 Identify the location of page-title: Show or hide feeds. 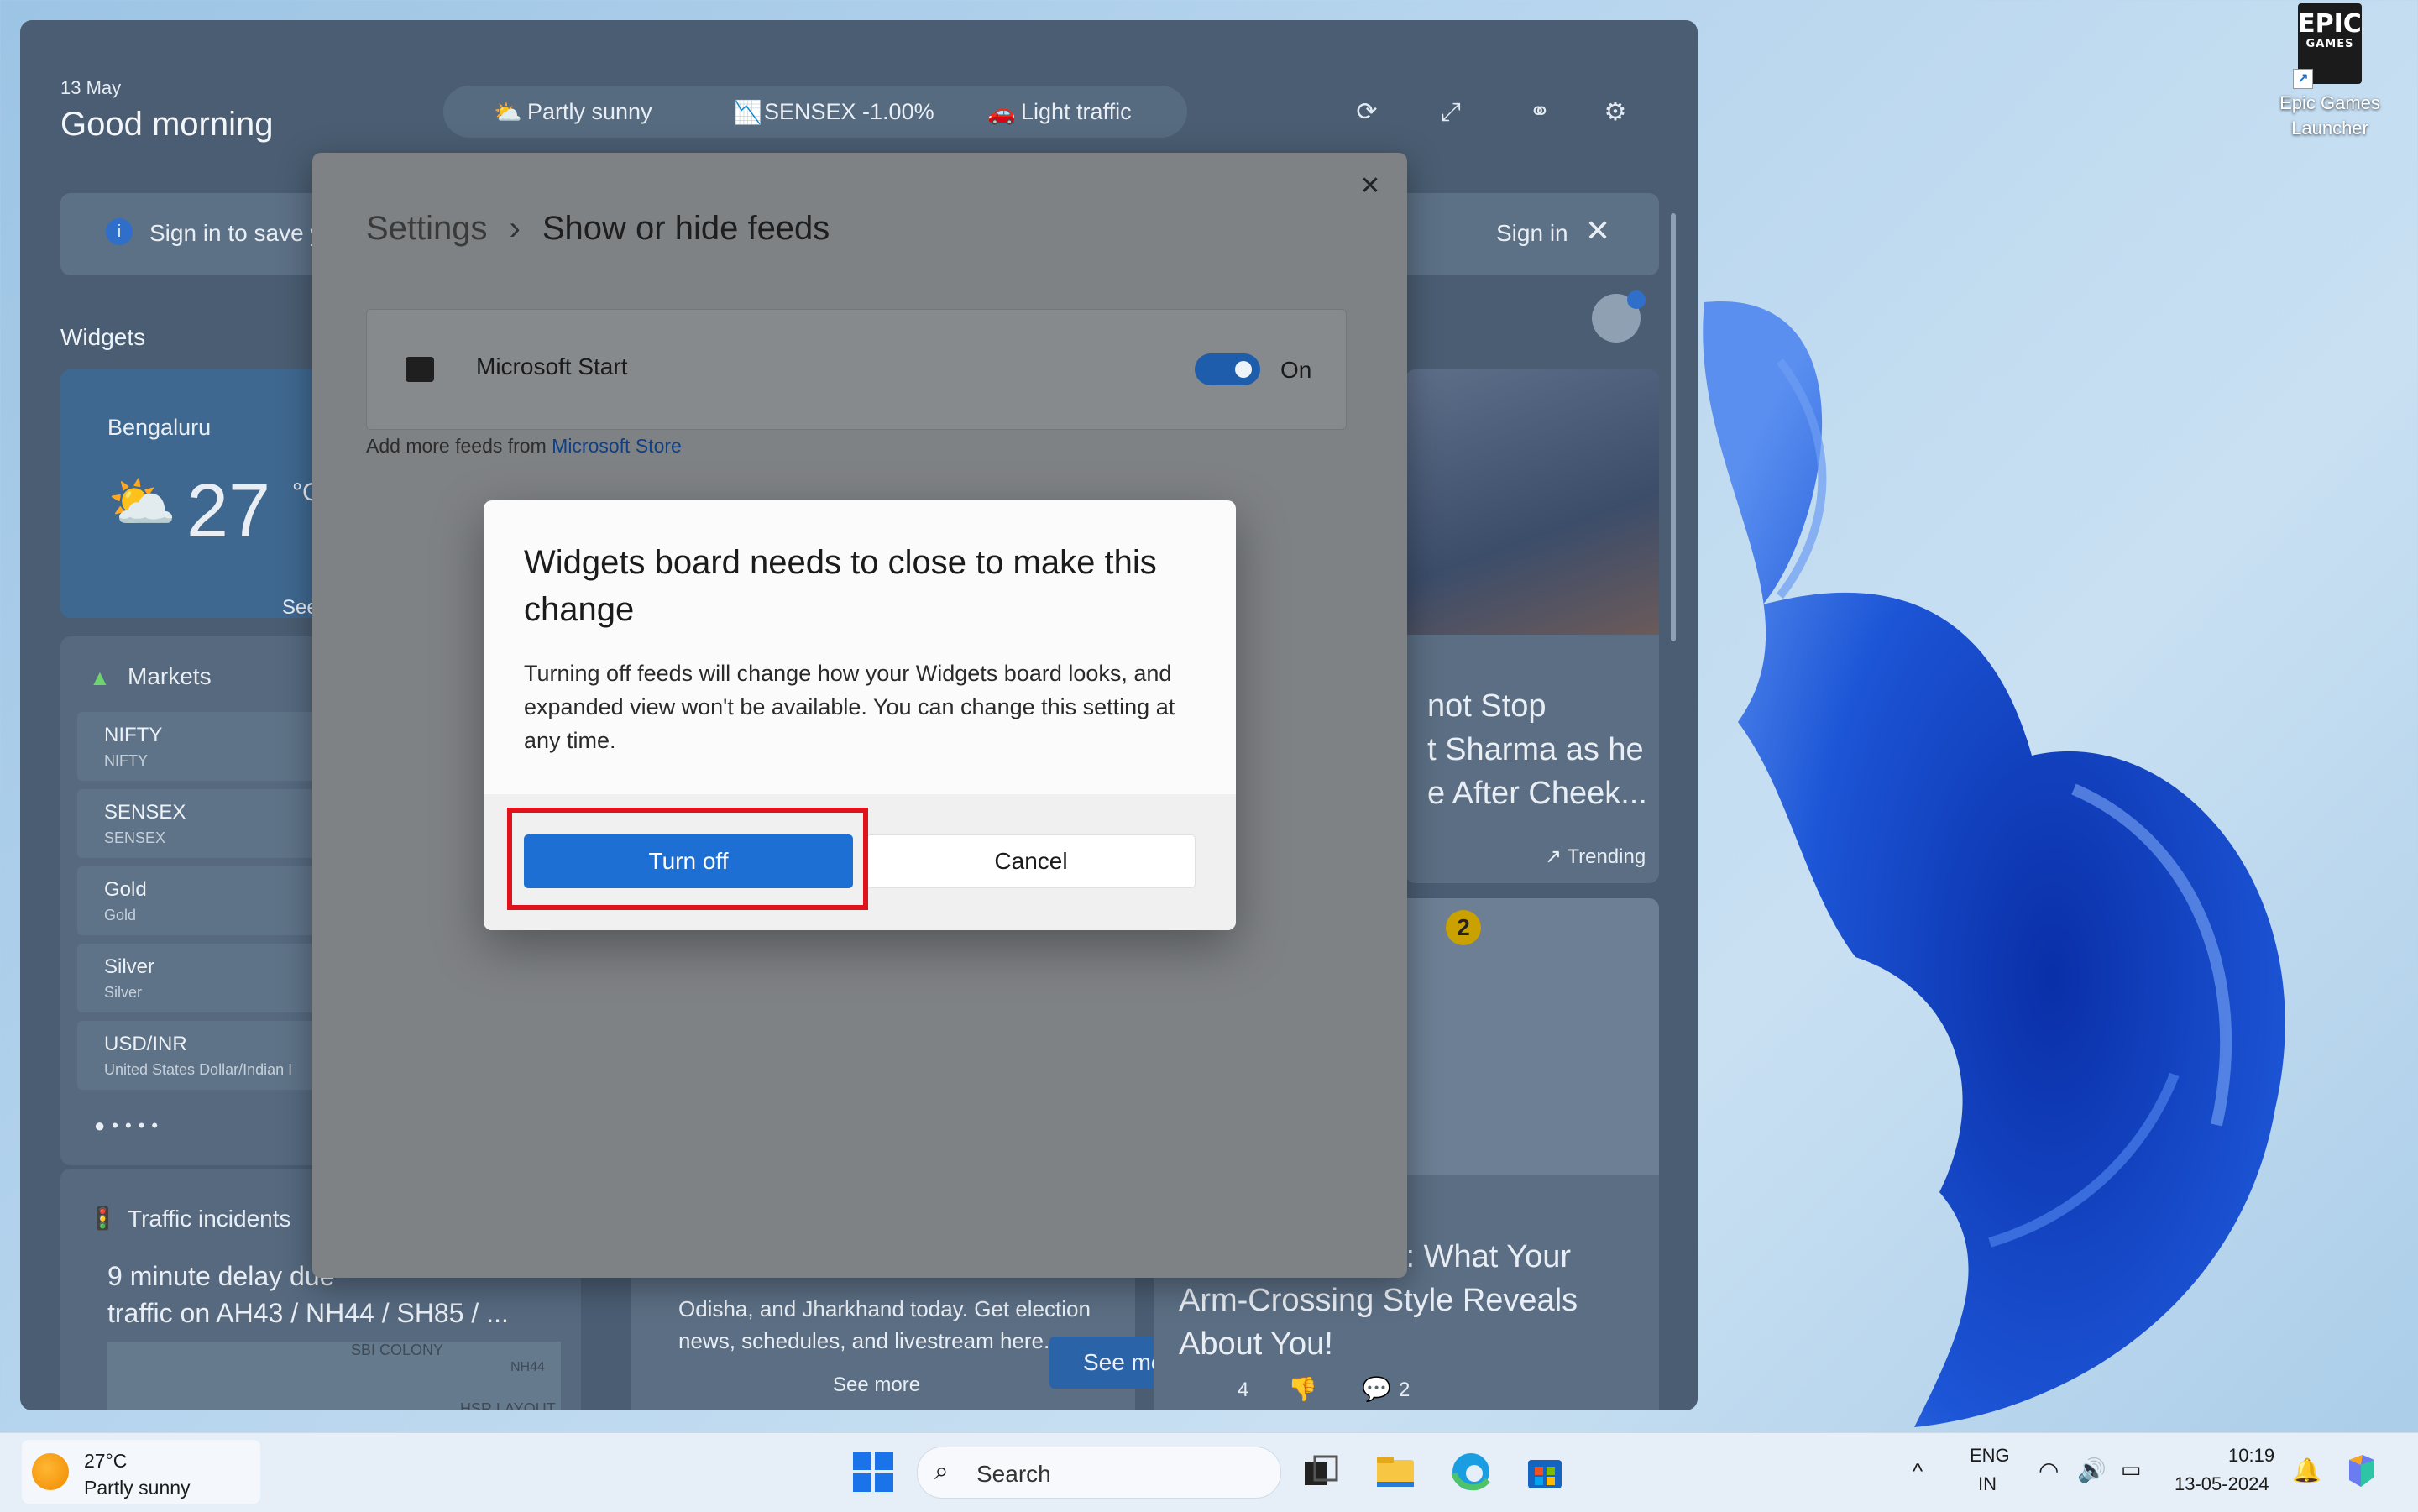
(686, 228).